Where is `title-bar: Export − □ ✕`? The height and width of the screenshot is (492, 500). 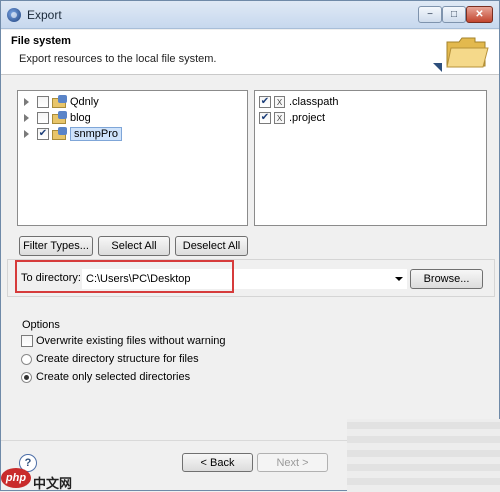
title-bar: Export − □ ✕ is located at coordinates (250, 15).